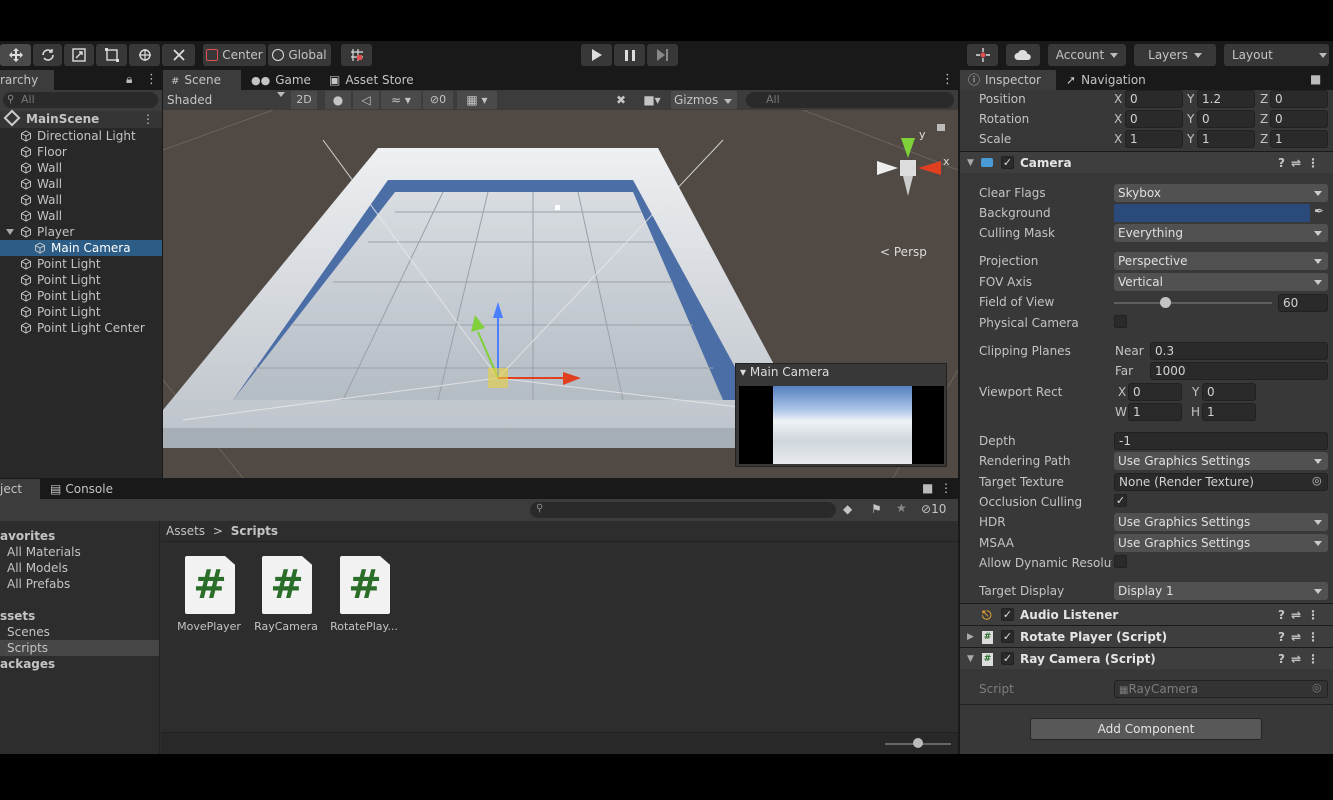  I want to click on transform-tool-button, so click(144, 55).